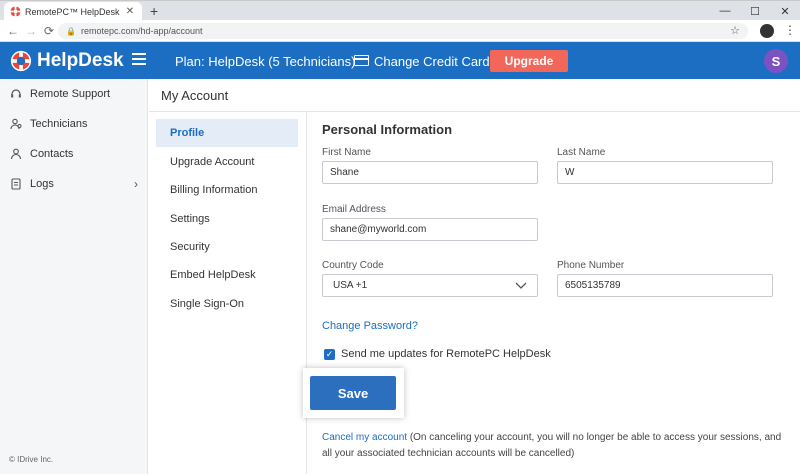 The height and width of the screenshot is (474, 800). Describe the element at coordinates (430, 285) in the screenshot. I see `country-code-select: USA +1` at that location.